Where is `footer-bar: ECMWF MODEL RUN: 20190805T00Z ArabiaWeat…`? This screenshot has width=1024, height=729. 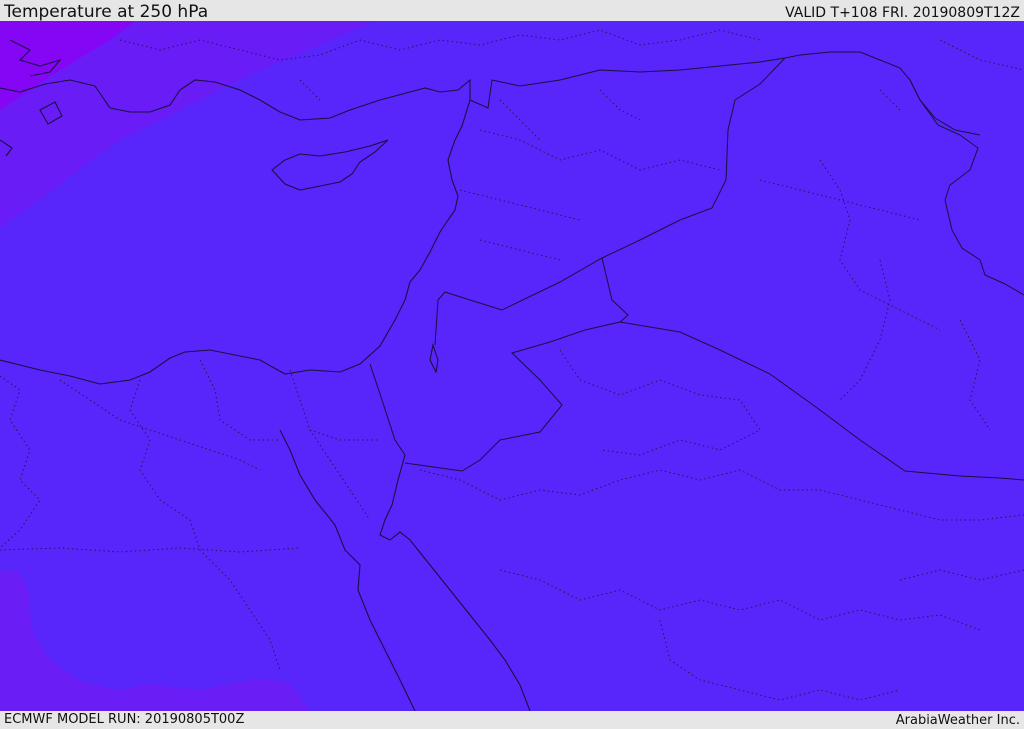 footer-bar: ECMWF MODEL RUN: 20190805T00Z ArabiaWeat… is located at coordinates (512, 720).